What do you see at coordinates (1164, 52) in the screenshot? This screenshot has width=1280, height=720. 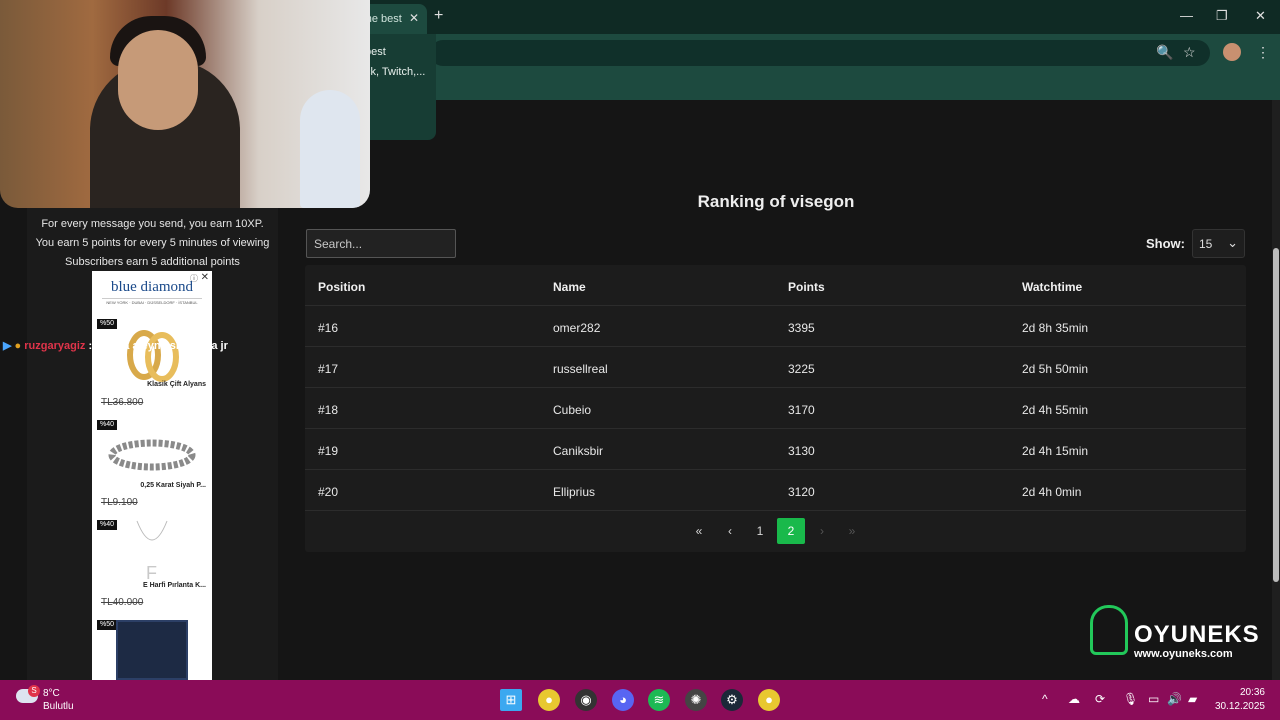 I see `zoom-icon: 🔍` at bounding box center [1164, 52].